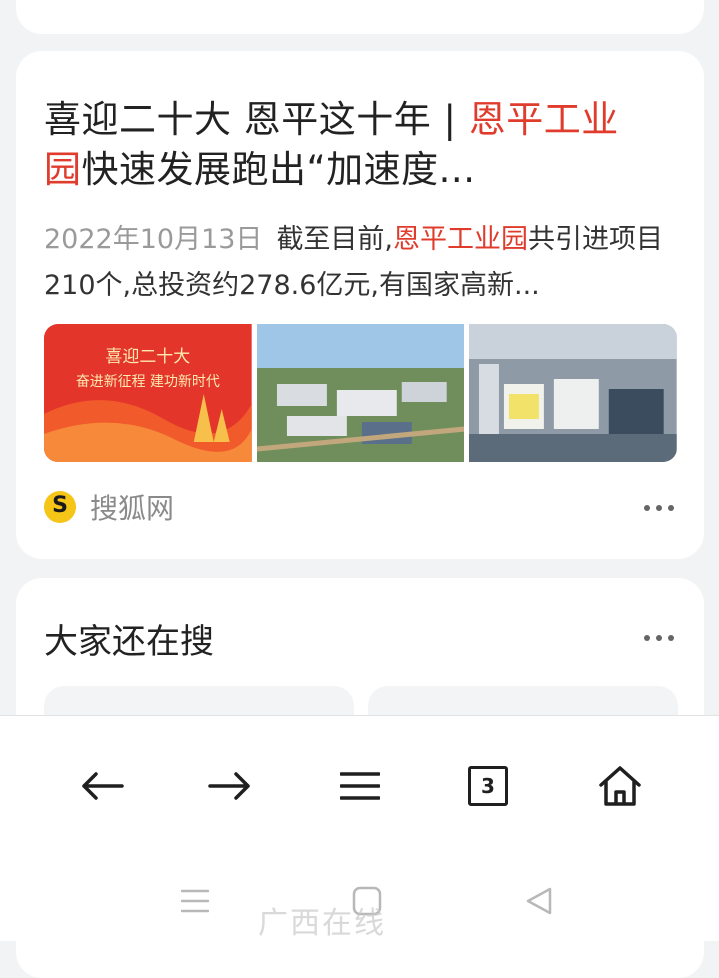  I want to click on home-icon, so click(620, 786).